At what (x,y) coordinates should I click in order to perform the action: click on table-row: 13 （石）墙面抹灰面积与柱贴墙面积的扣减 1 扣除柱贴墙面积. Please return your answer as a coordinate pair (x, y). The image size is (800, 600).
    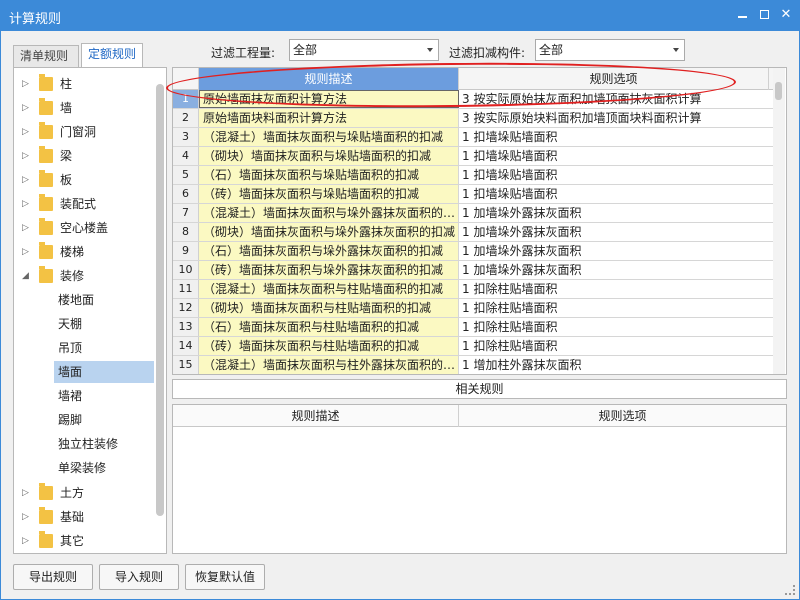
    Looking at the image, I should click on (473, 327).